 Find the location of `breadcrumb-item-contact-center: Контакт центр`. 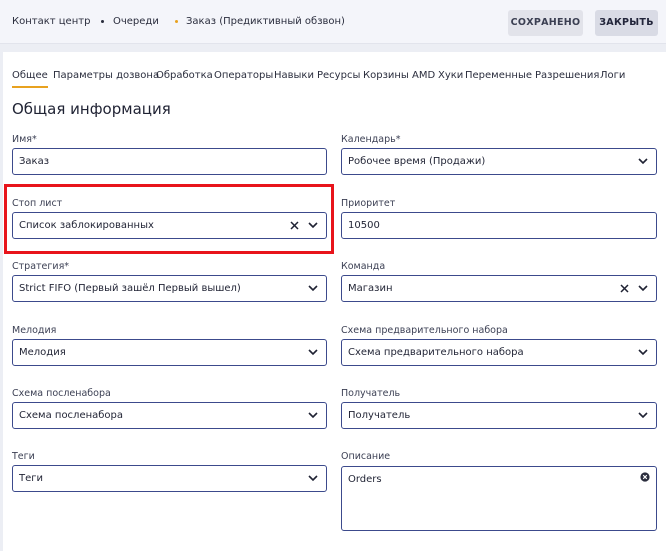

breadcrumb-item-contact-center: Контакт центр is located at coordinates (51, 21).